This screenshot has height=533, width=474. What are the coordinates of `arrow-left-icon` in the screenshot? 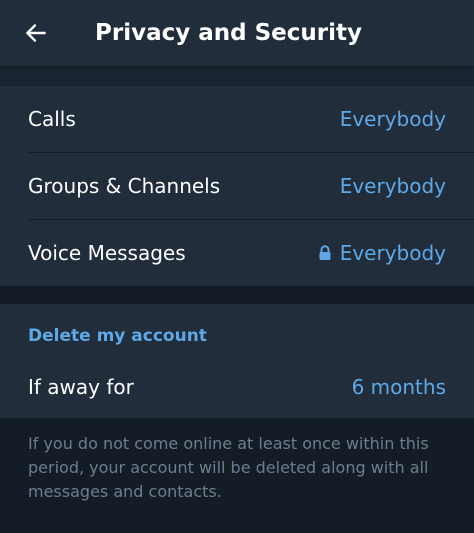 It's located at (36, 33).